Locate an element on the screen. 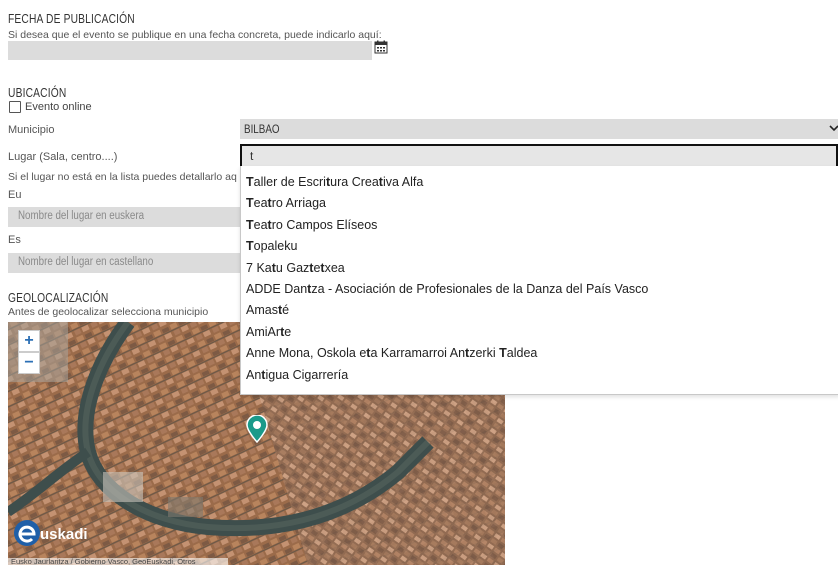 This screenshot has width=838, height=565. autocomplete-option: Topaleku is located at coordinates (271, 246).